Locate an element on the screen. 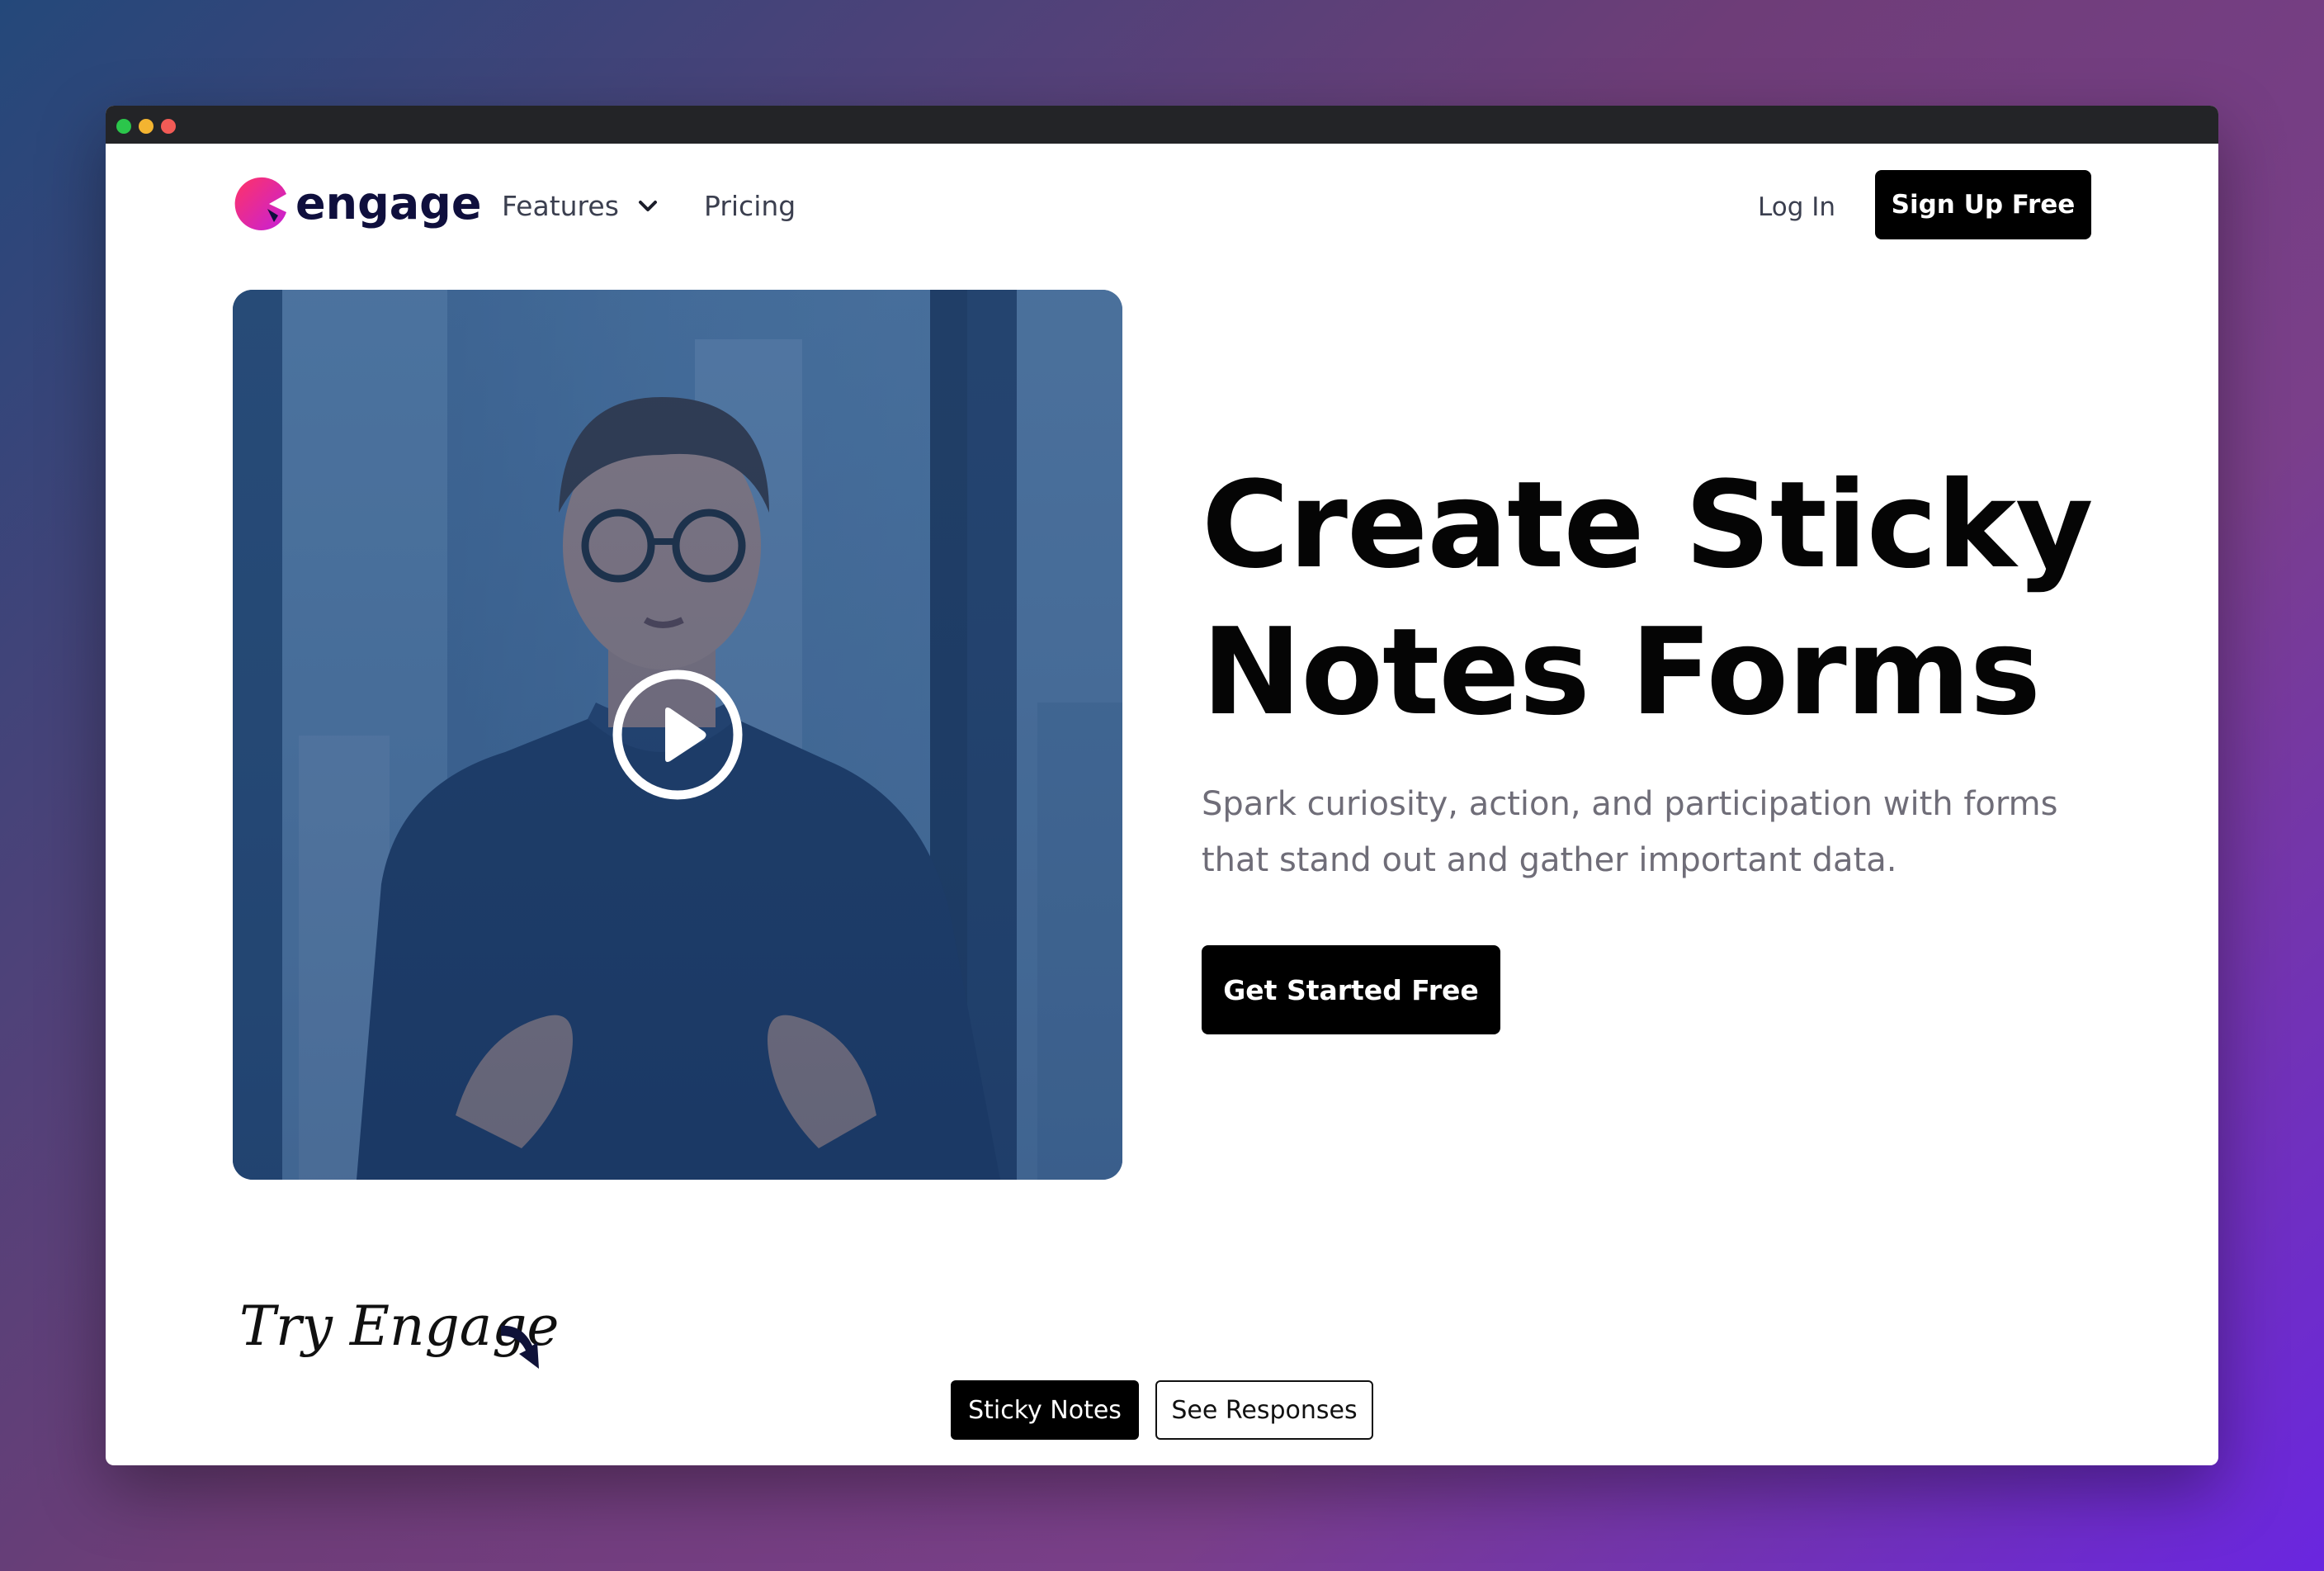 The image size is (2324, 1571). nav-pricing: Pricing is located at coordinates (750, 205).